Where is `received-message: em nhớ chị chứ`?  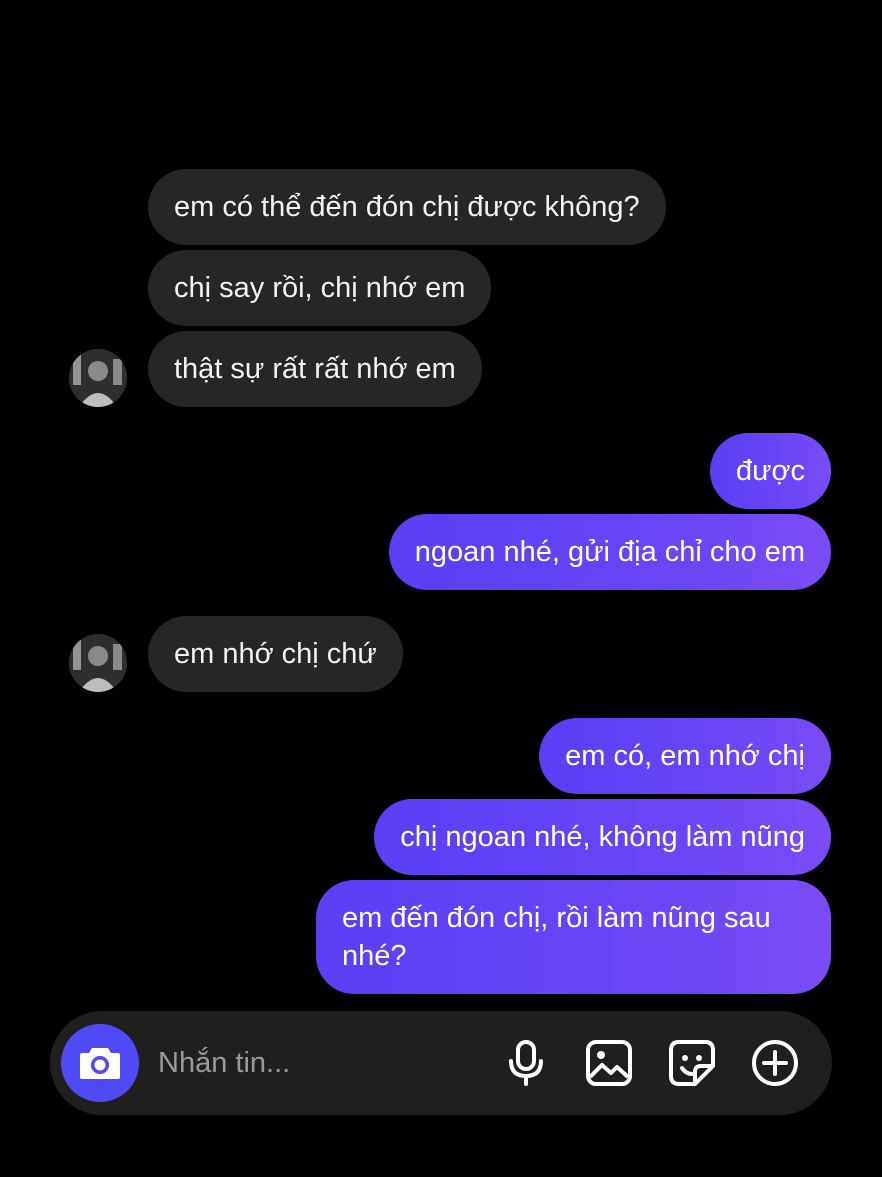 received-message: em nhớ chị chứ is located at coordinates (275, 654).